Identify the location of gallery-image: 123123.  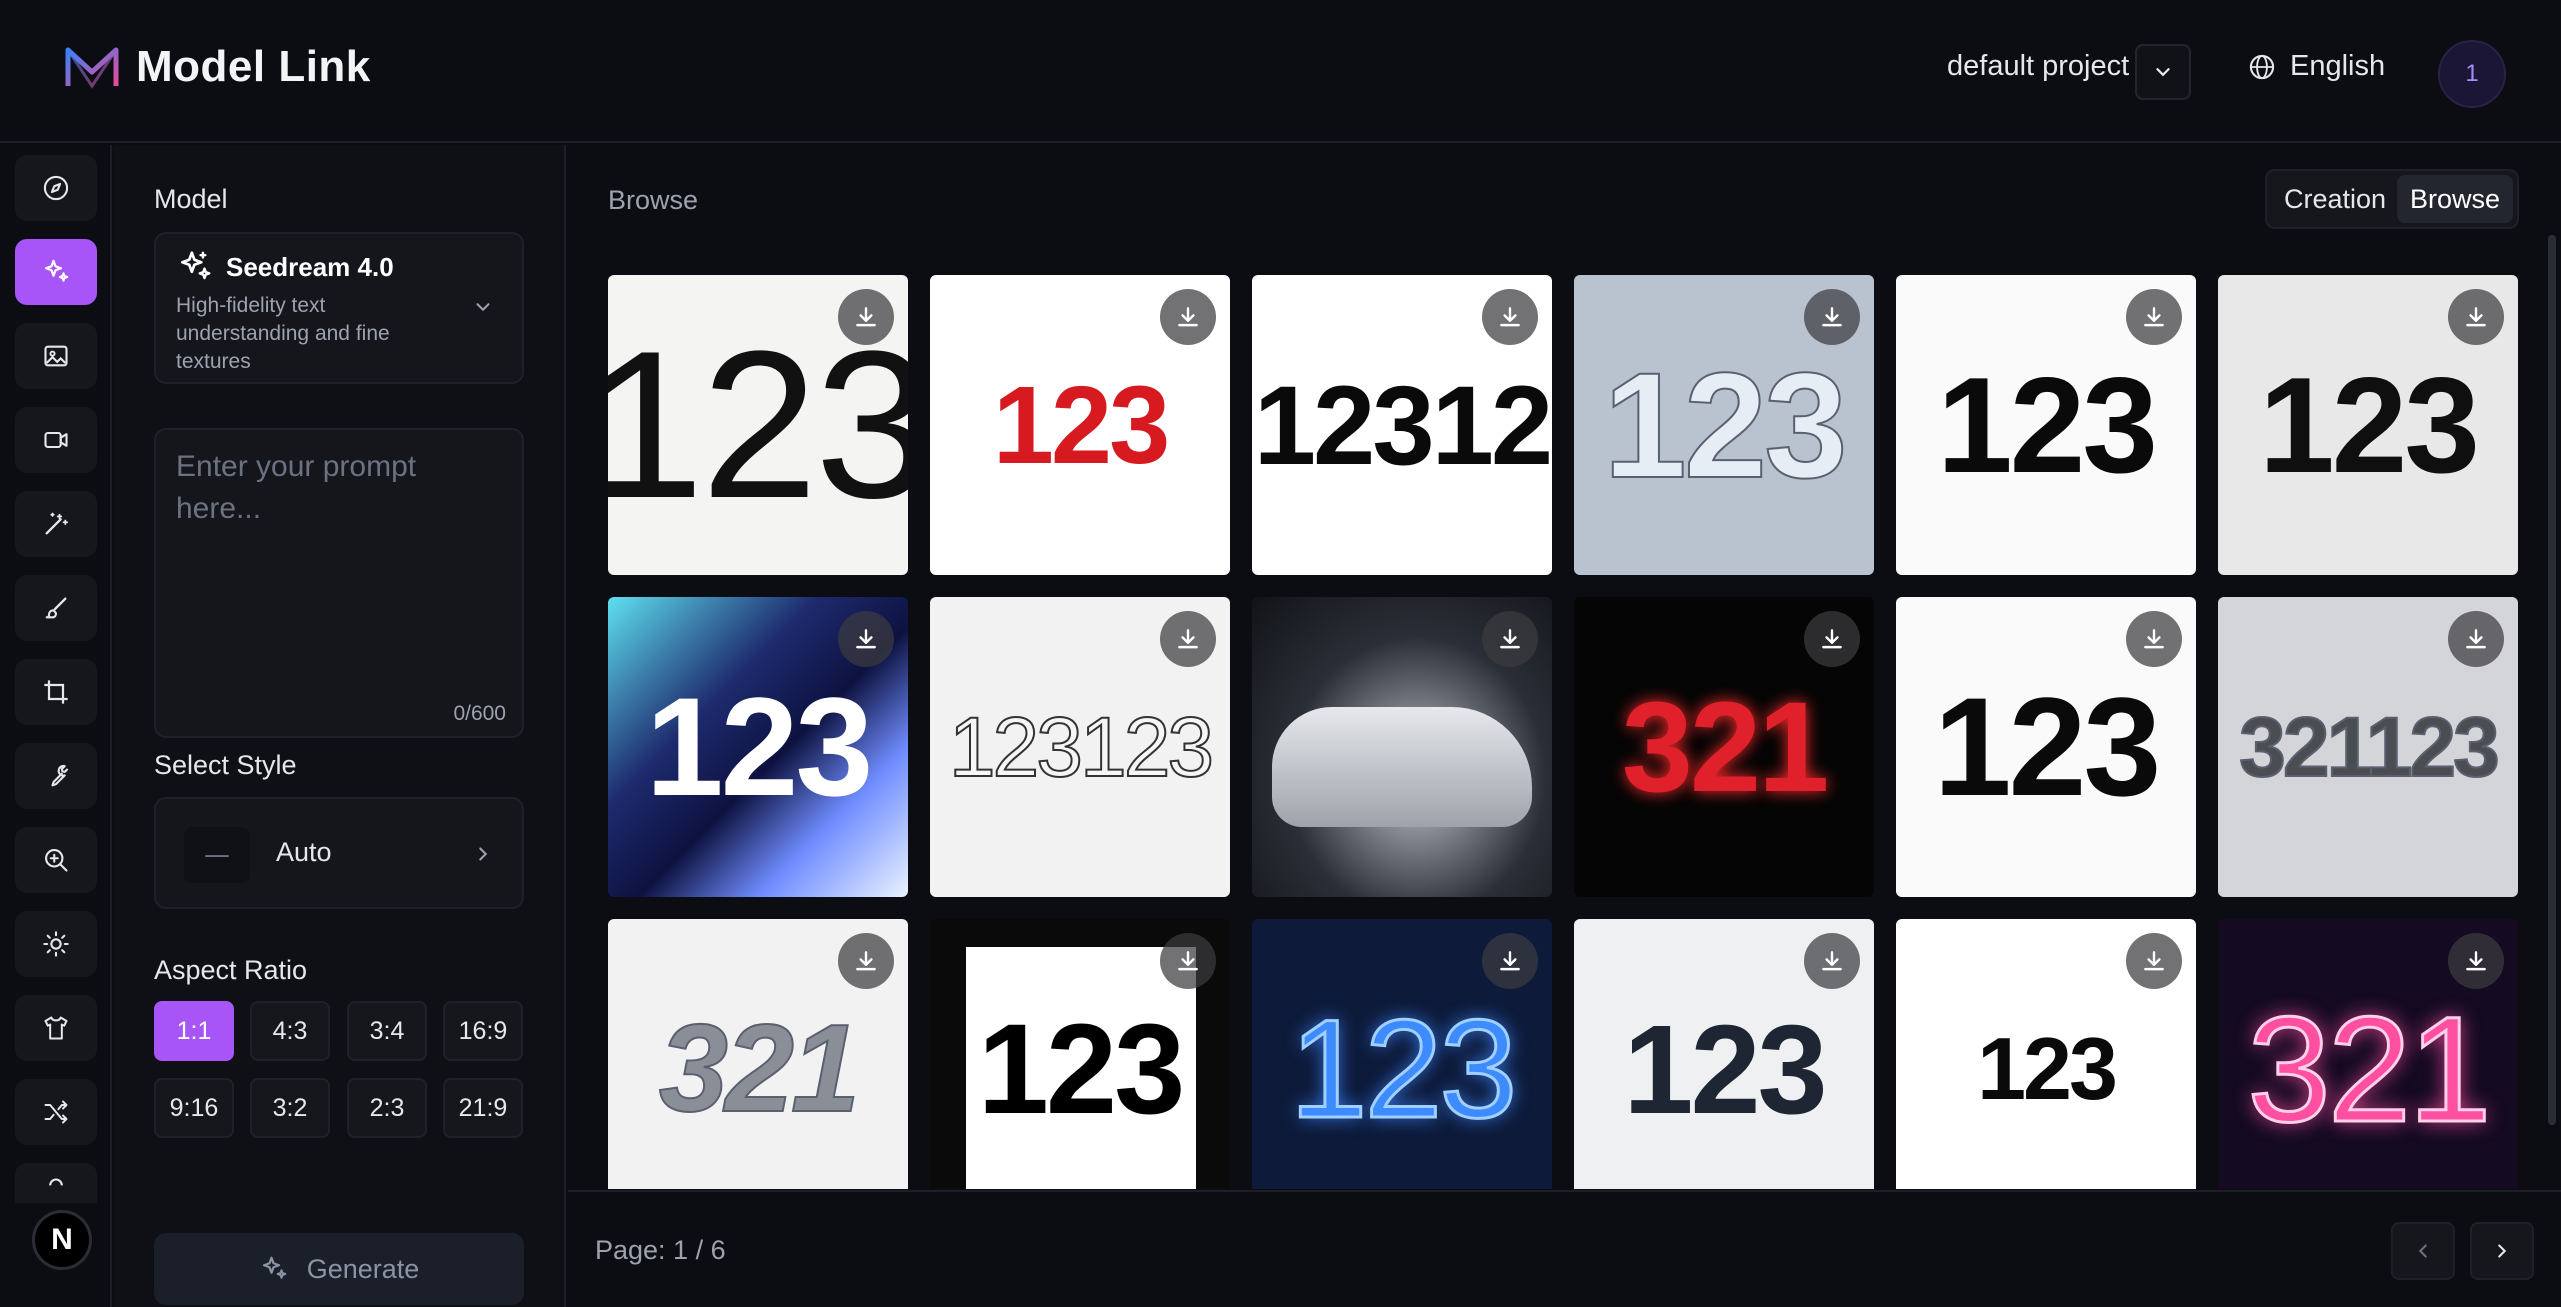
(1080, 747).